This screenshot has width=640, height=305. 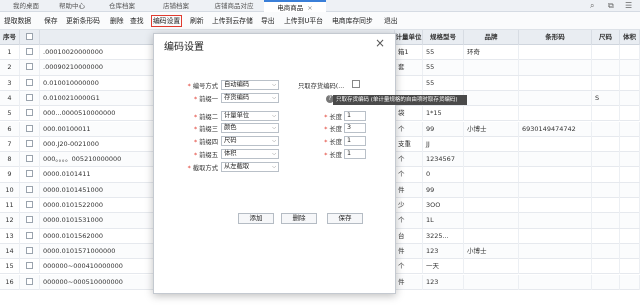 What do you see at coordinates (628, 6) in the screenshot?
I see `menu-icon: ☰` at bounding box center [628, 6].